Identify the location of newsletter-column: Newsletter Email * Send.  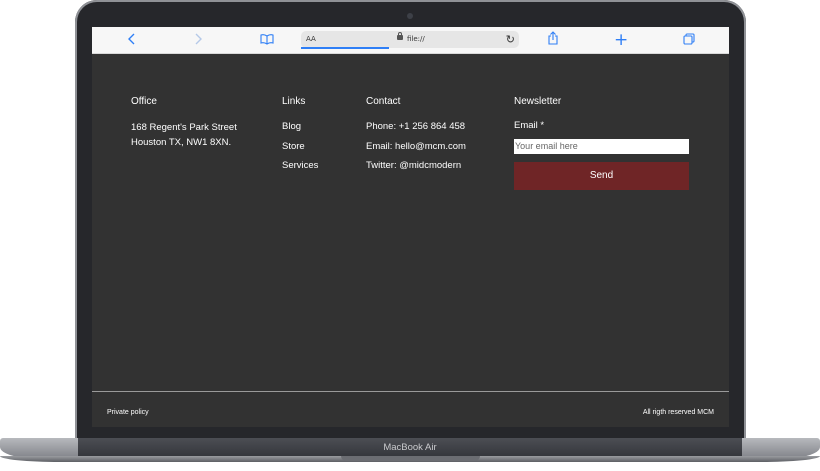
(621, 143).